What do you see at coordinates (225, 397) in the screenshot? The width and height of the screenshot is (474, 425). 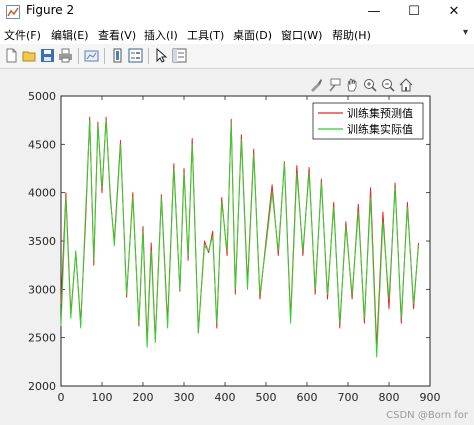 I see `x-tick-label: 400` at bounding box center [225, 397].